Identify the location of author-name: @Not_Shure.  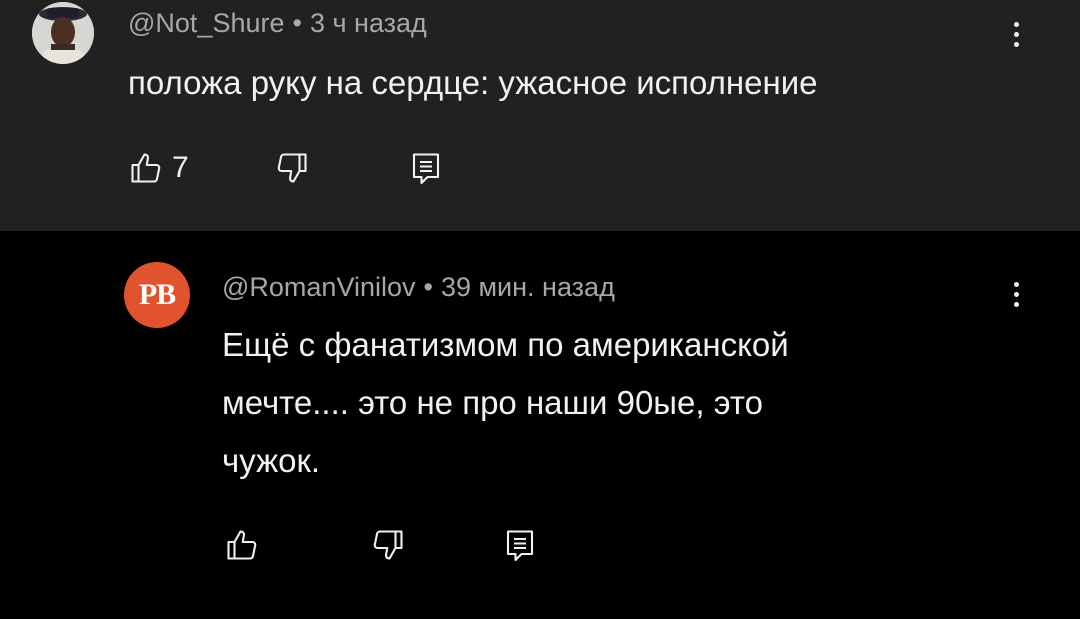
(206, 23).